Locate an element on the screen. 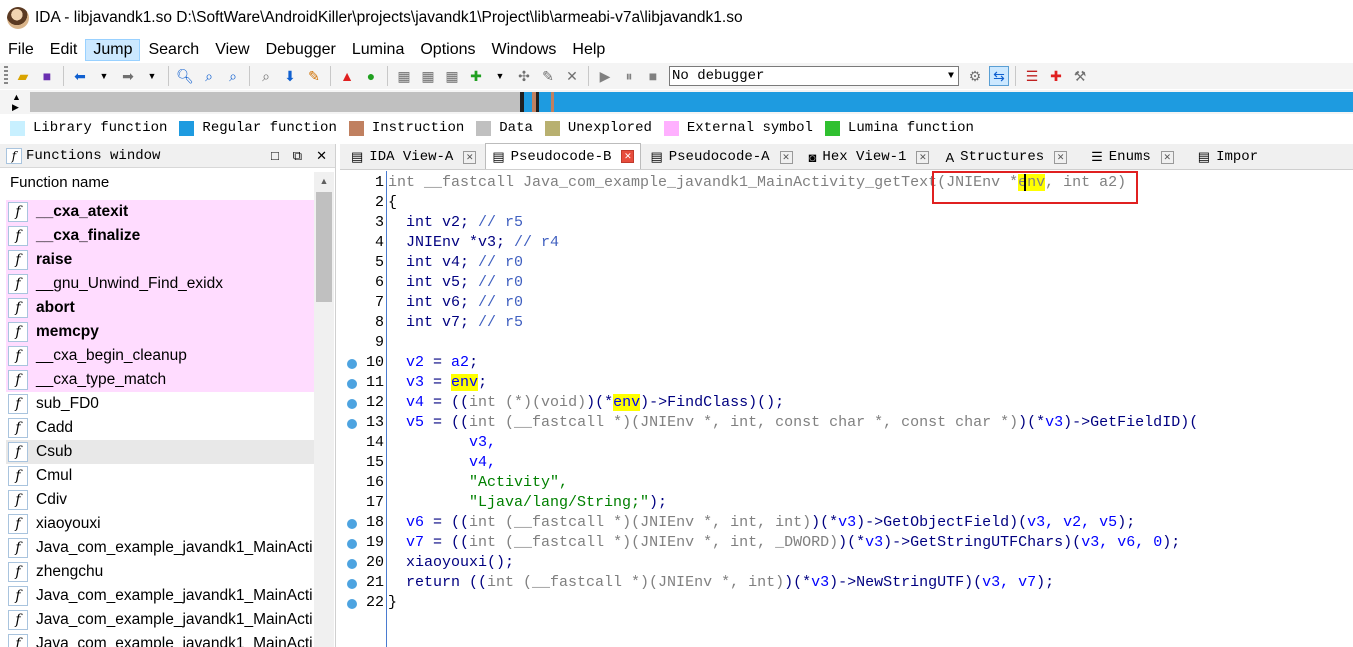  menu-options: Options is located at coordinates (447, 50).